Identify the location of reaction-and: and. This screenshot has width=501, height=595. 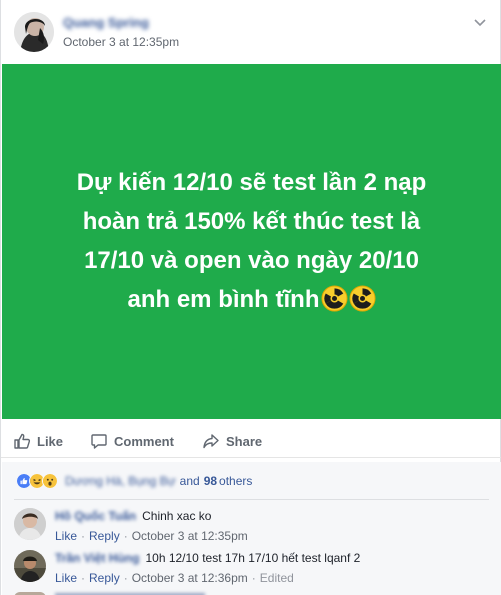
(189, 481).